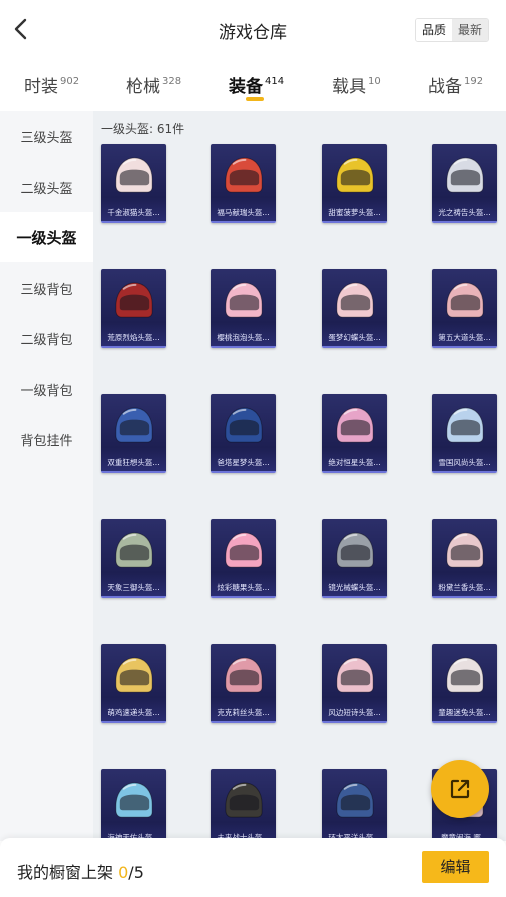 The width and height of the screenshot is (506, 897). What do you see at coordinates (136, 872) in the screenshot?
I see `shelf-total: /5` at bounding box center [136, 872].